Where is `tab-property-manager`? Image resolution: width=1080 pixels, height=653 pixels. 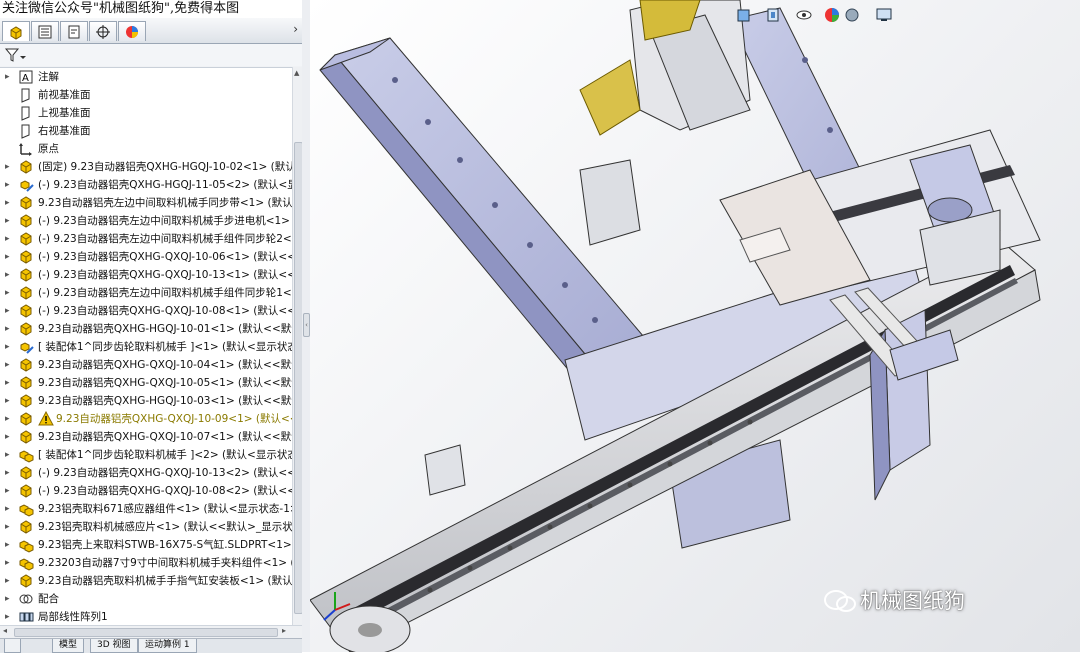
tab-property-manager is located at coordinates (45, 31).